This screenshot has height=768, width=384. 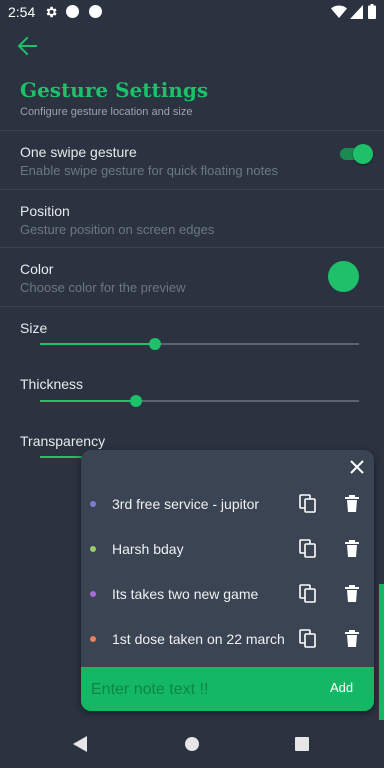 What do you see at coordinates (227, 549) in the screenshot?
I see `note-item: Harsh bday` at bounding box center [227, 549].